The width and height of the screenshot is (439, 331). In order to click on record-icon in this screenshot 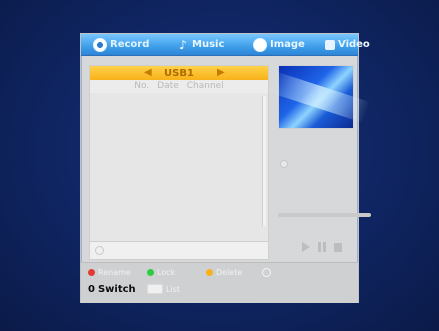, I will do `click(100, 44)`.